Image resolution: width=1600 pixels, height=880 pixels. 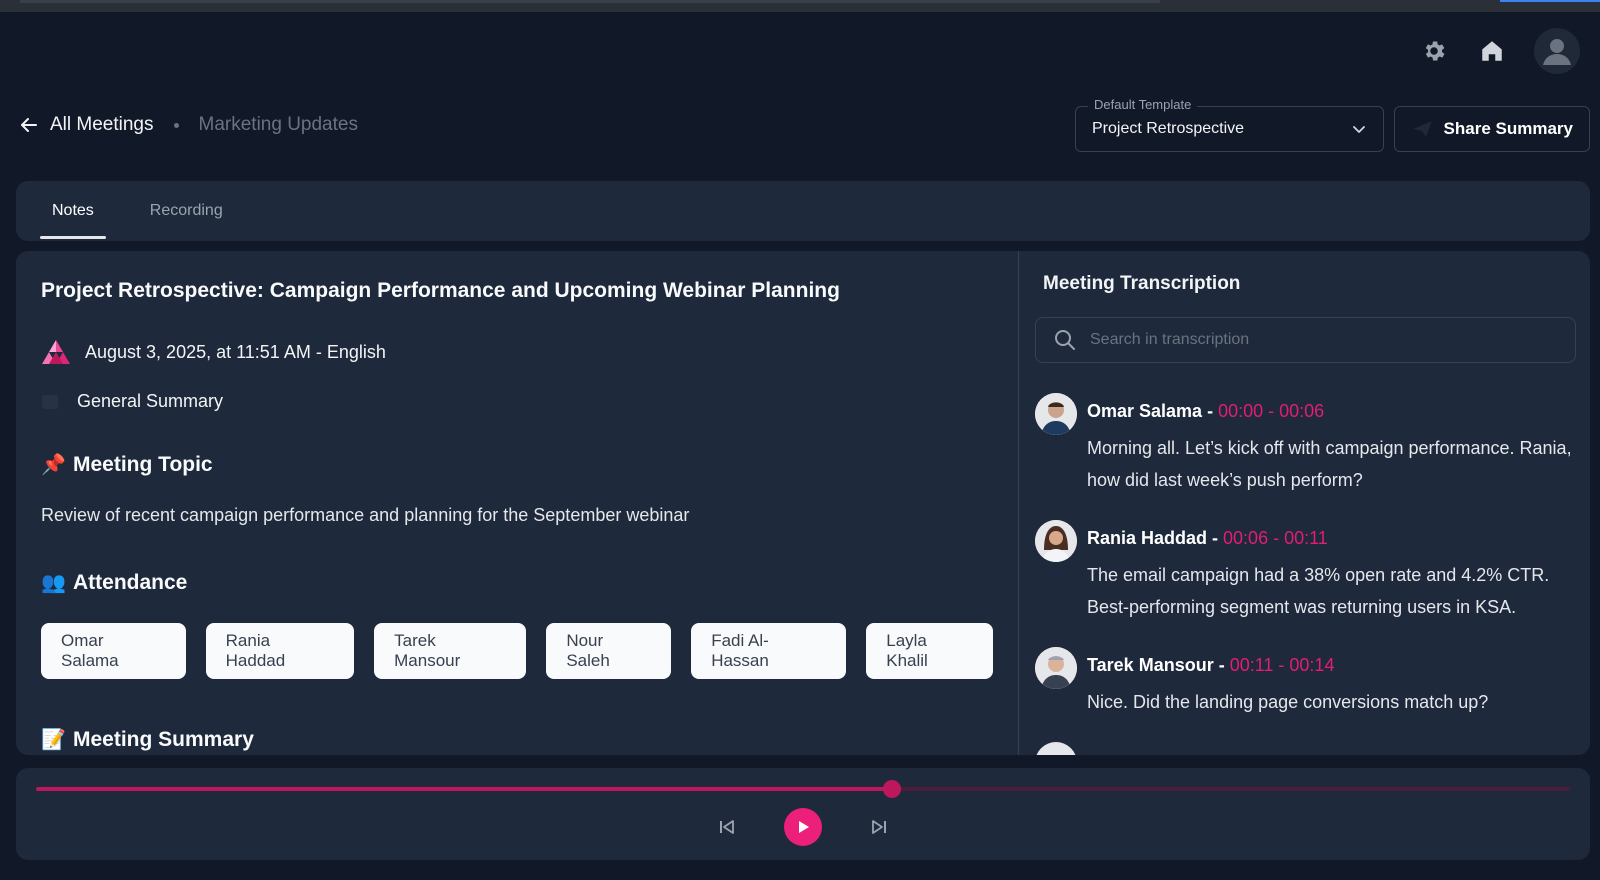 I want to click on summary-heading: 📝 Meeting Summary, so click(x=517, y=739).